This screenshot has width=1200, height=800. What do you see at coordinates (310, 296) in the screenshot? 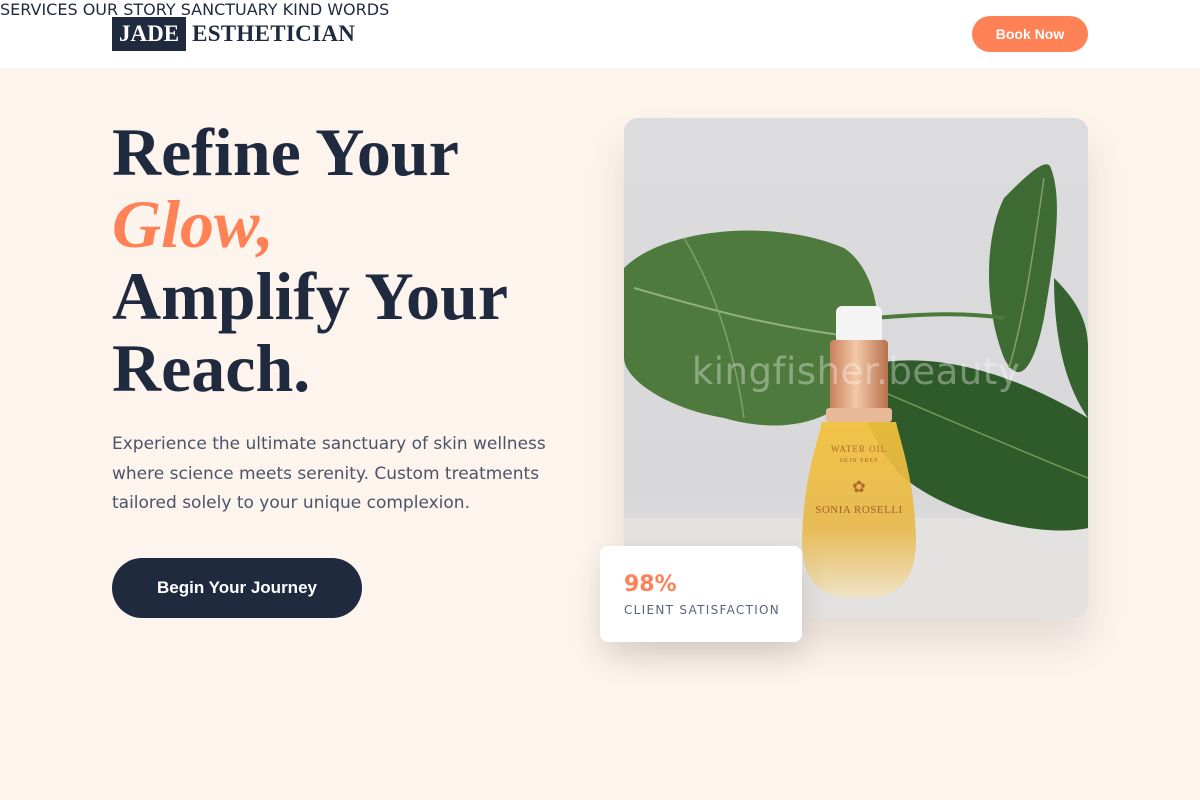
I see `hero-title-line-3: Amplify Your` at bounding box center [310, 296].